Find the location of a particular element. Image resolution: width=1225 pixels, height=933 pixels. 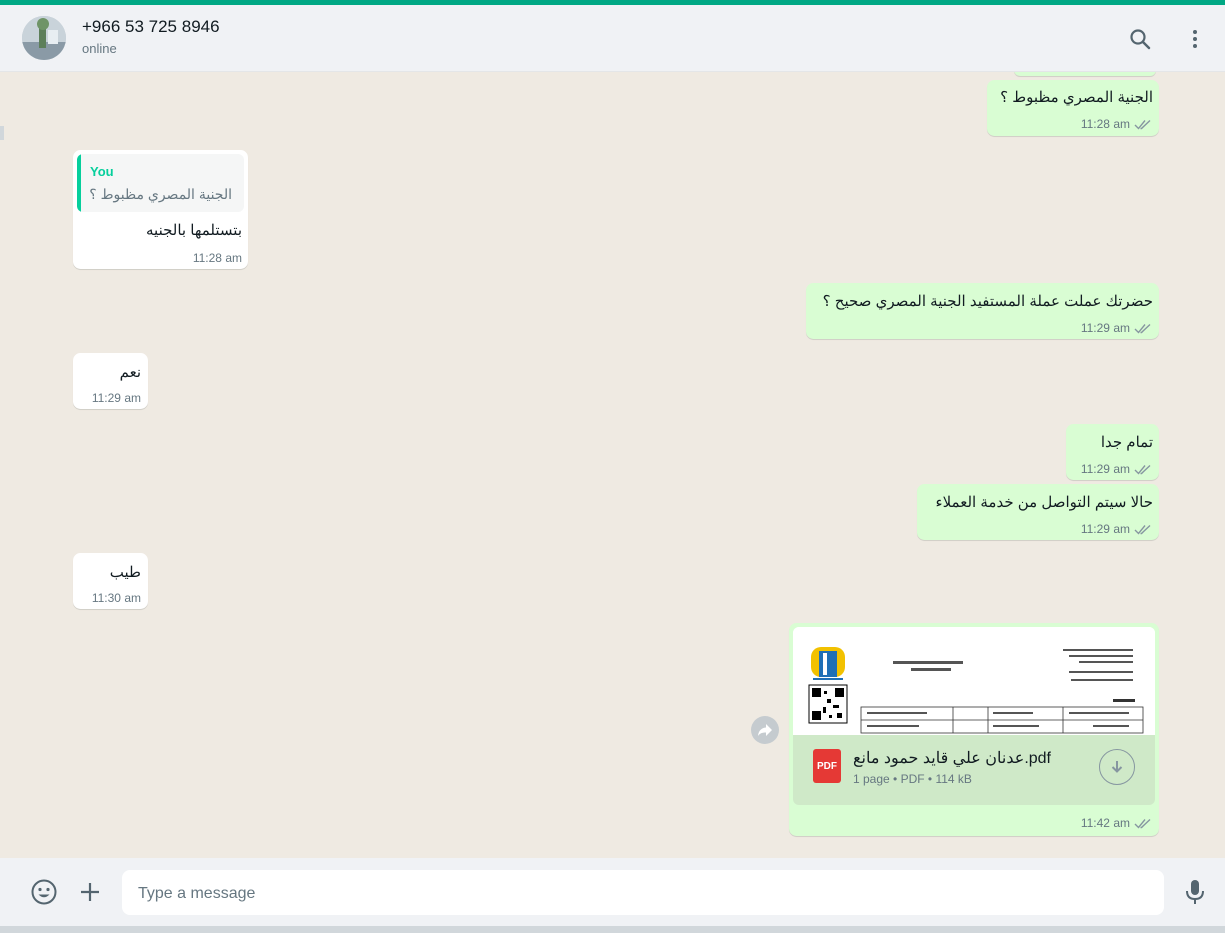

message-time: 11:30 am is located at coordinates (116, 598).